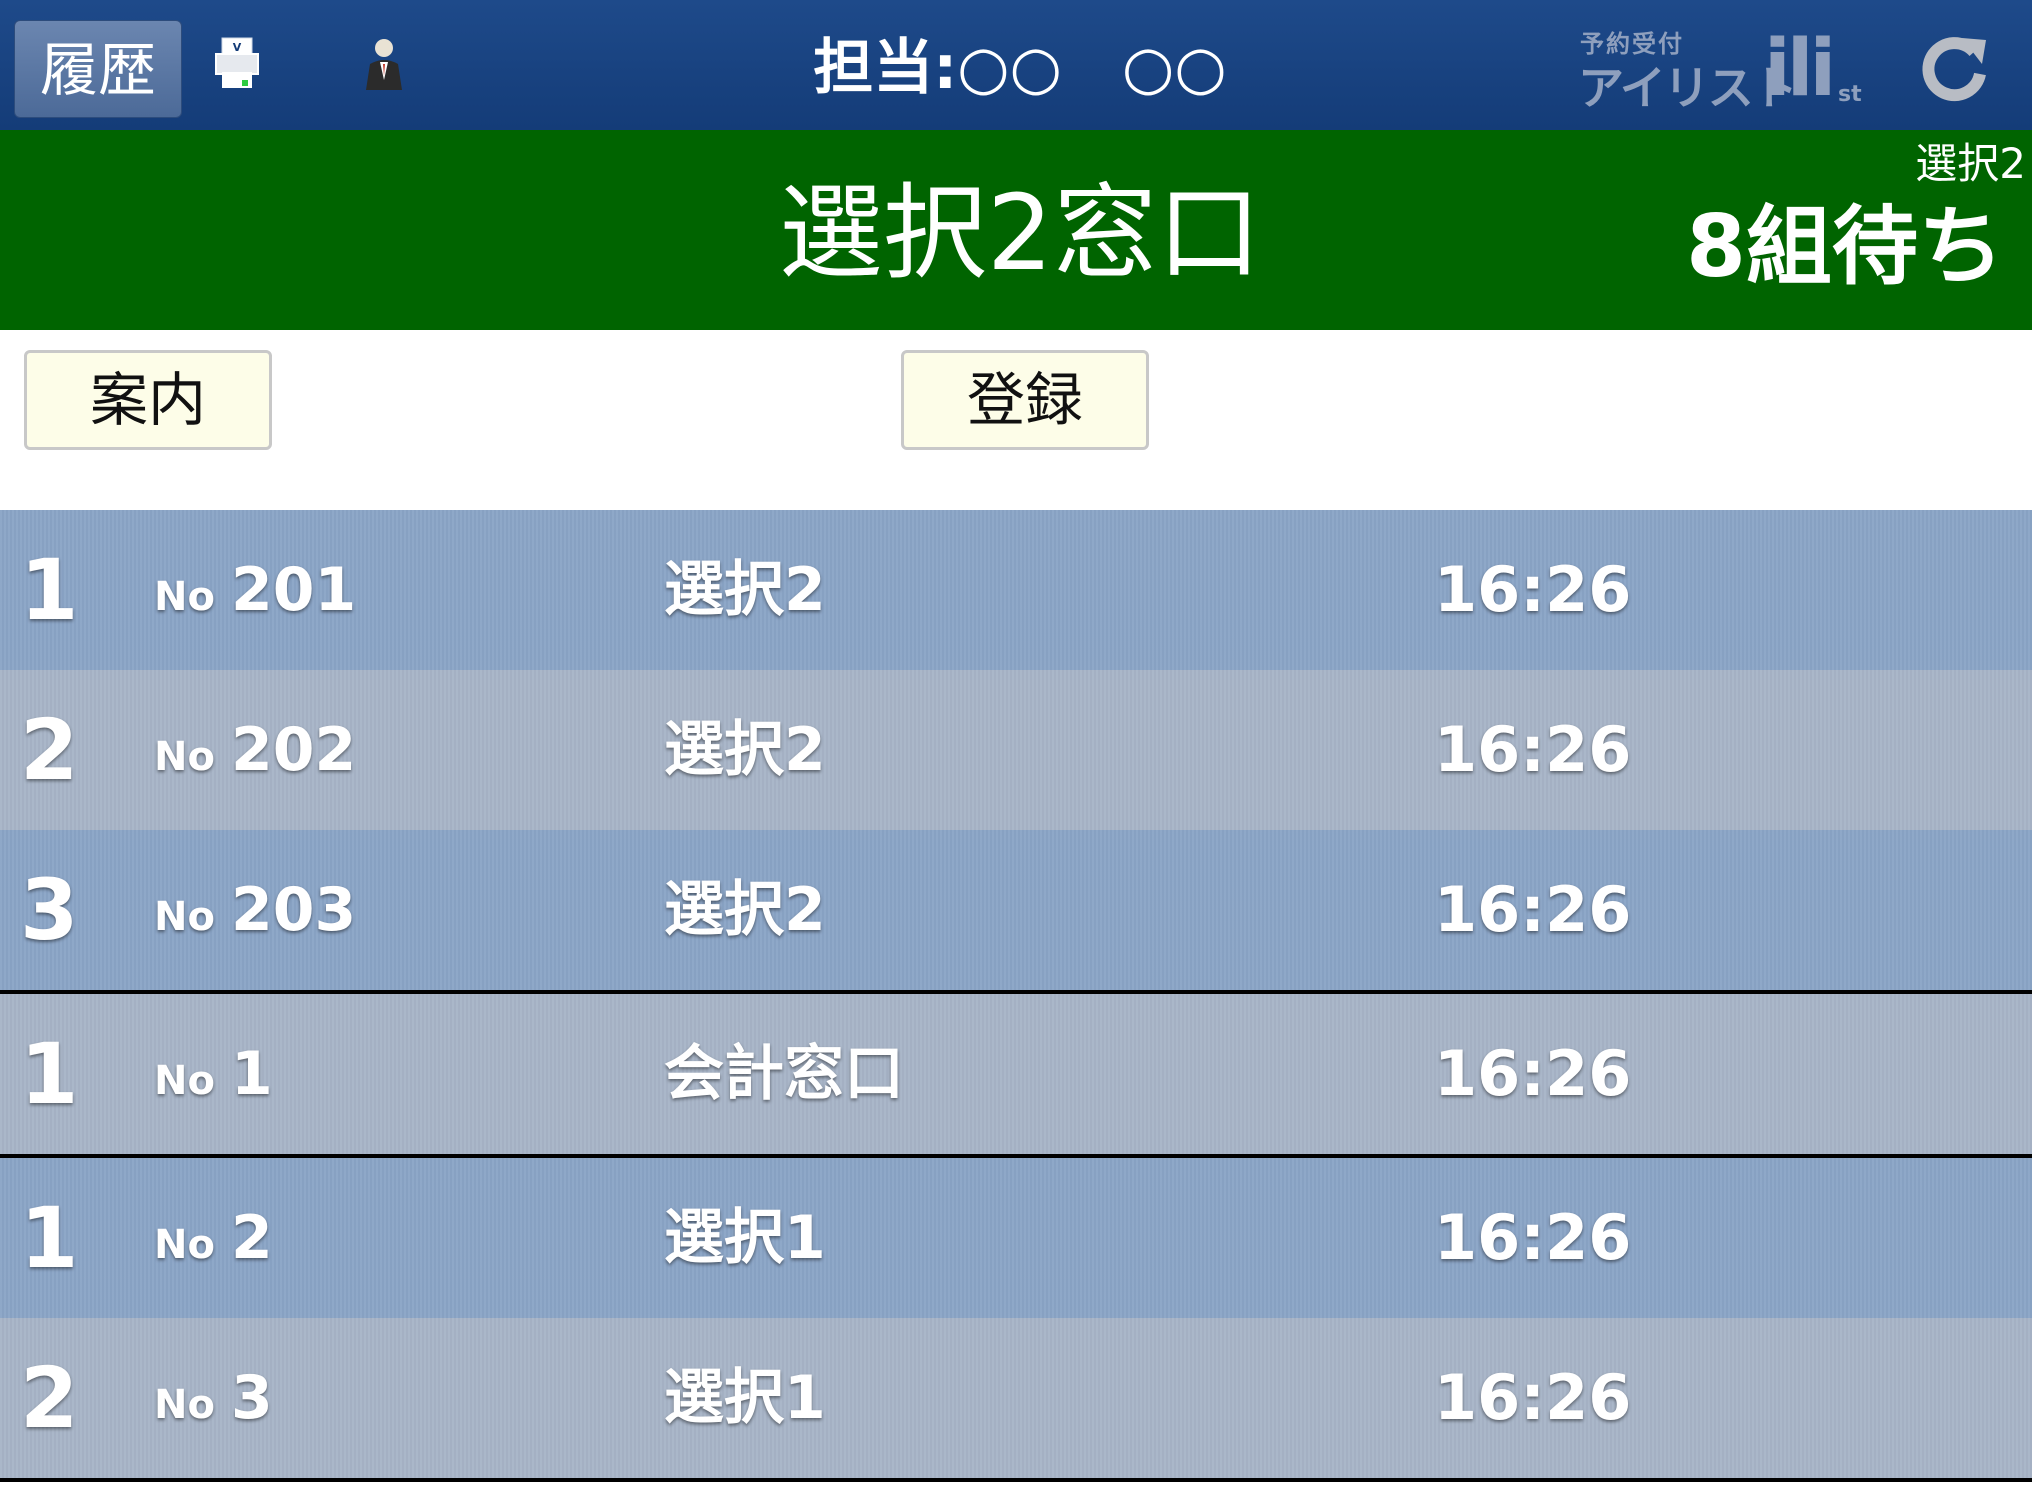 Image resolution: width=2032 pixels, height=1495 pixels. Describe the element at coordinates (1016, 1072) in the screenshot. I see `queue-row: 1 No 1 会計窓口 16:26` at that location.